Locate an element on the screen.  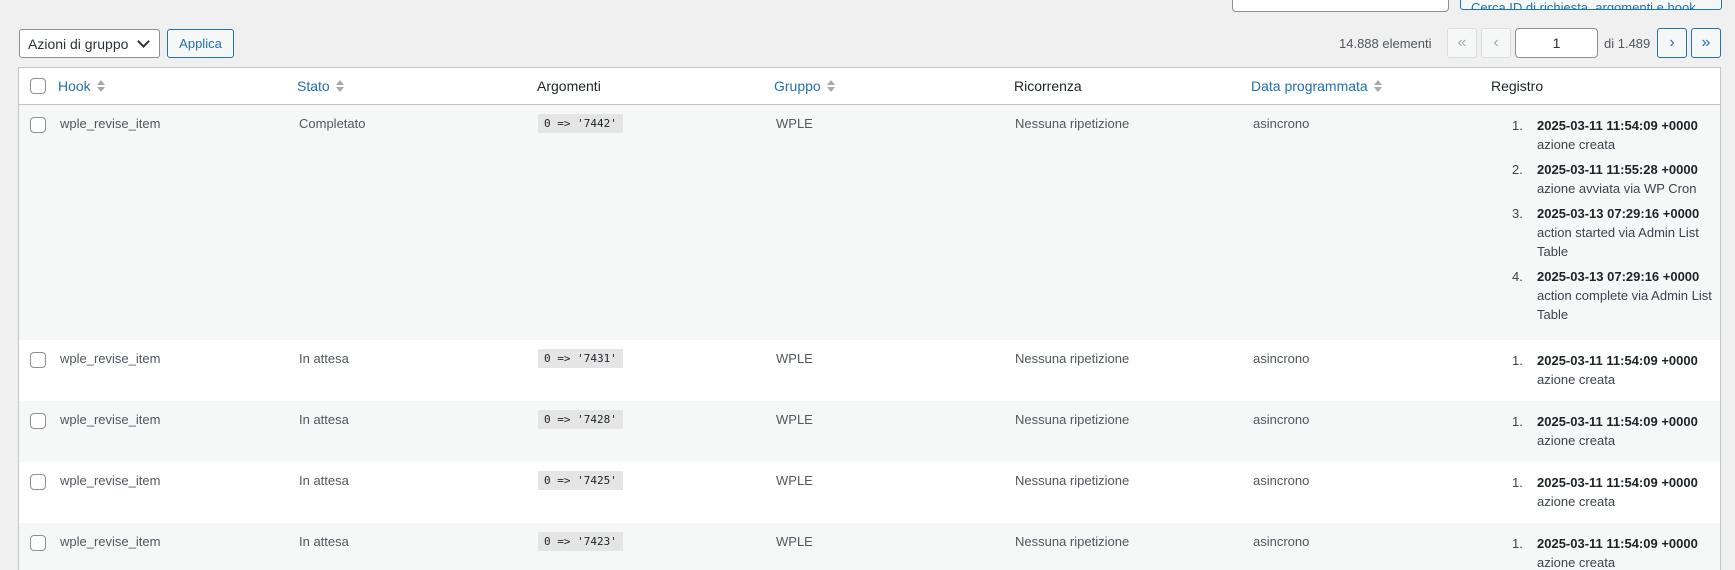
column-hook: Hook is located at coordinates (81, 86).